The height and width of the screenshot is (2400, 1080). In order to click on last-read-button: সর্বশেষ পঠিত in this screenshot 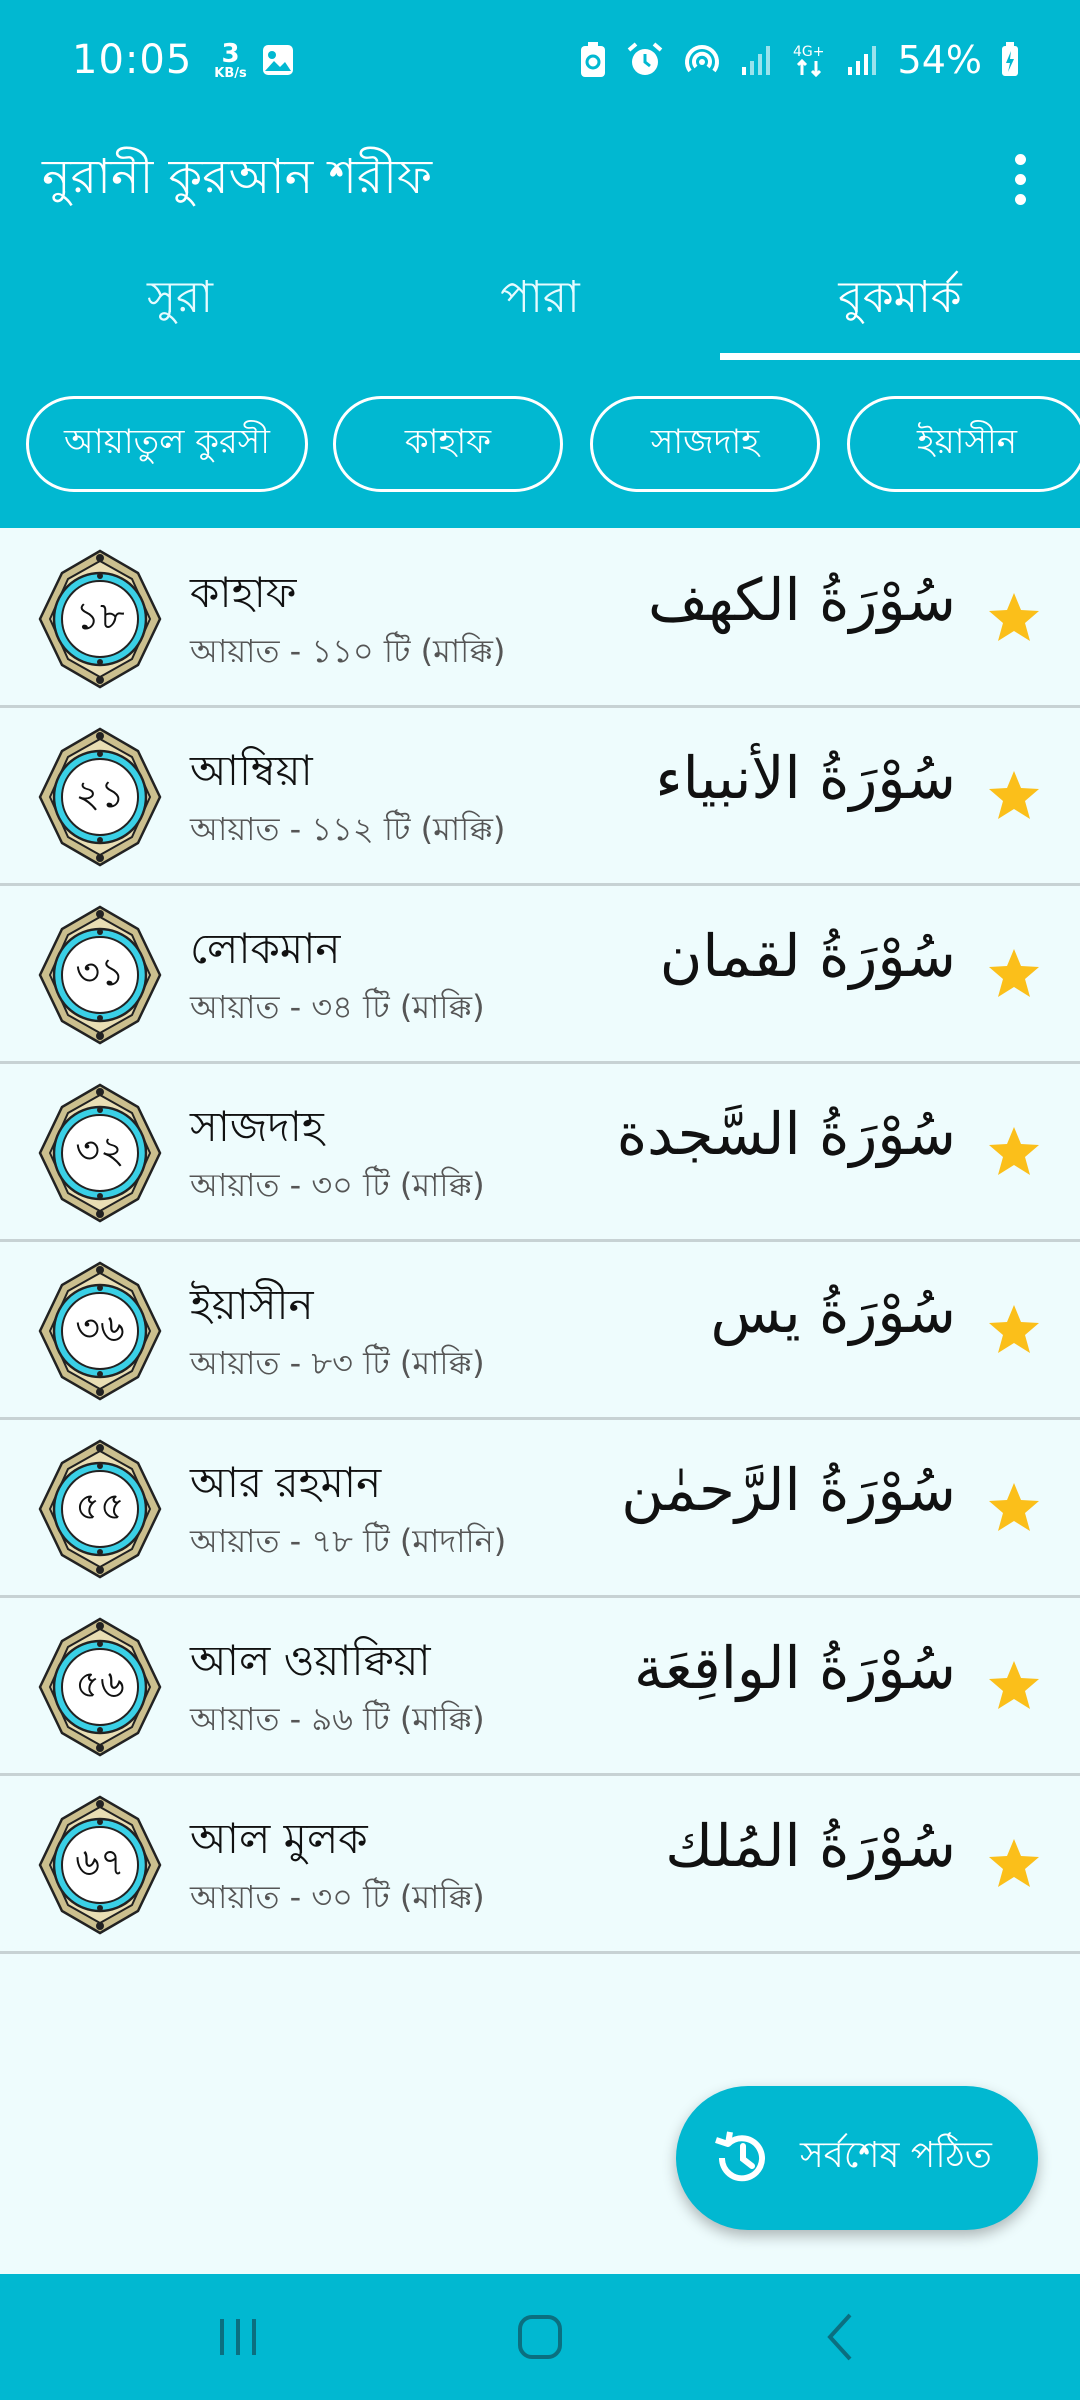, I will do `click(857, 2158)`.